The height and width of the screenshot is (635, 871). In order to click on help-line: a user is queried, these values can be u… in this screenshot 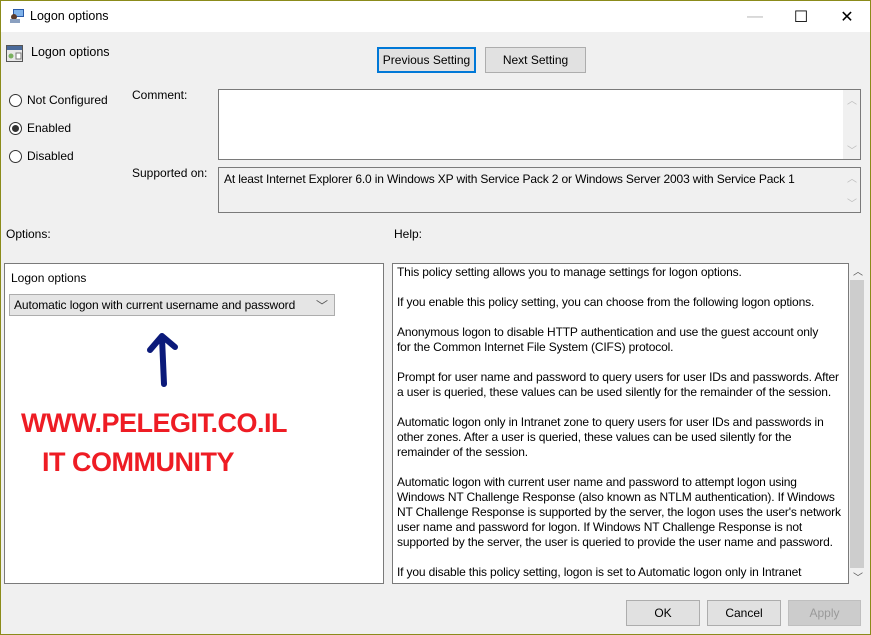, I will do `click(614, 392)`.